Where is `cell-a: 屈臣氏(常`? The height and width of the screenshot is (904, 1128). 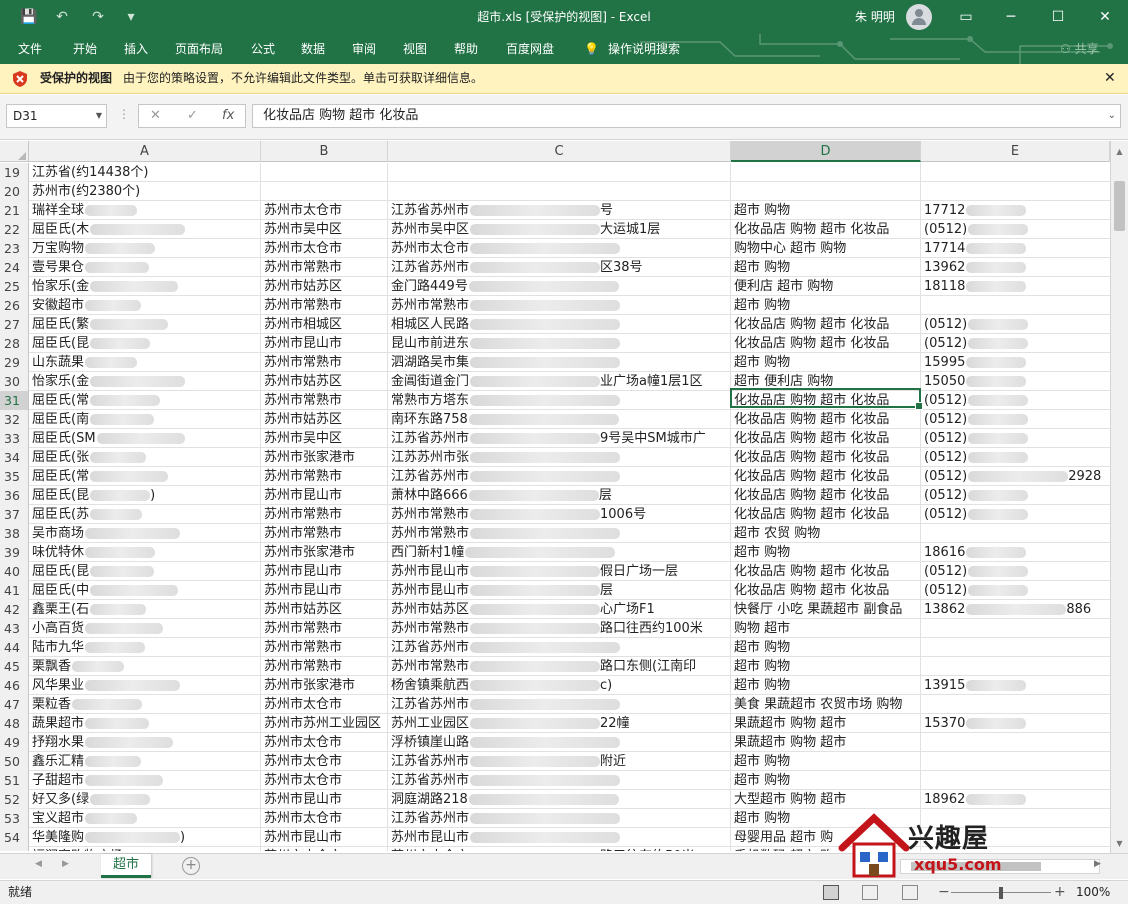 cell-a: 屈臣氏(常 is located at coordinates (99, 476).